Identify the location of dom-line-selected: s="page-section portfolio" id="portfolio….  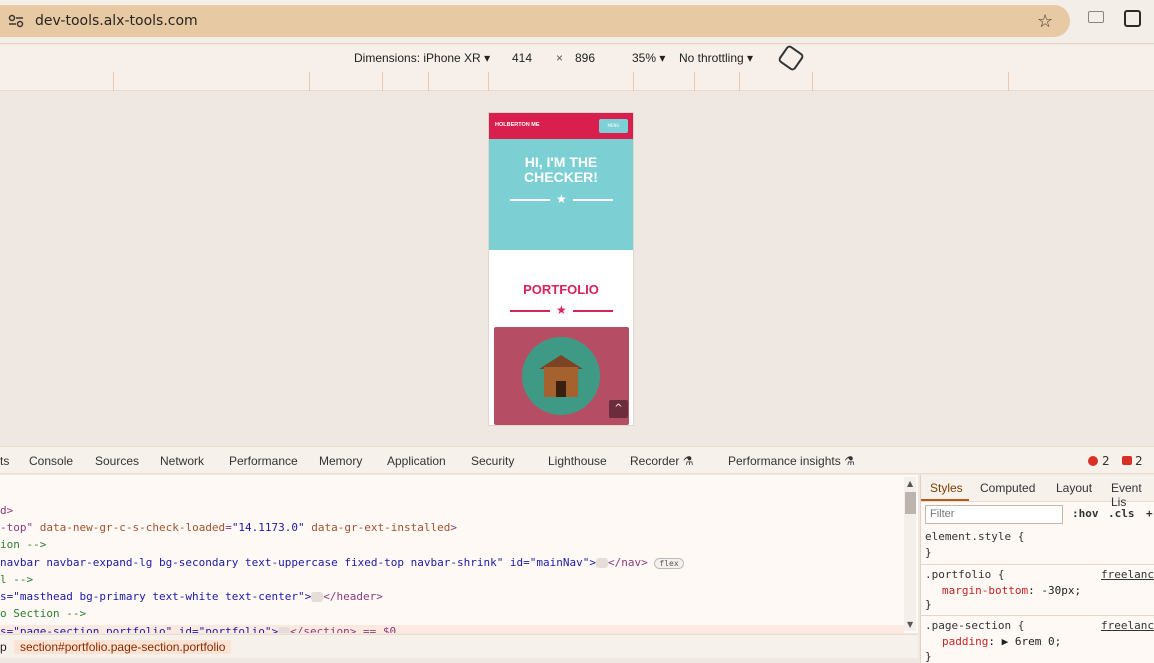
(452, 629).